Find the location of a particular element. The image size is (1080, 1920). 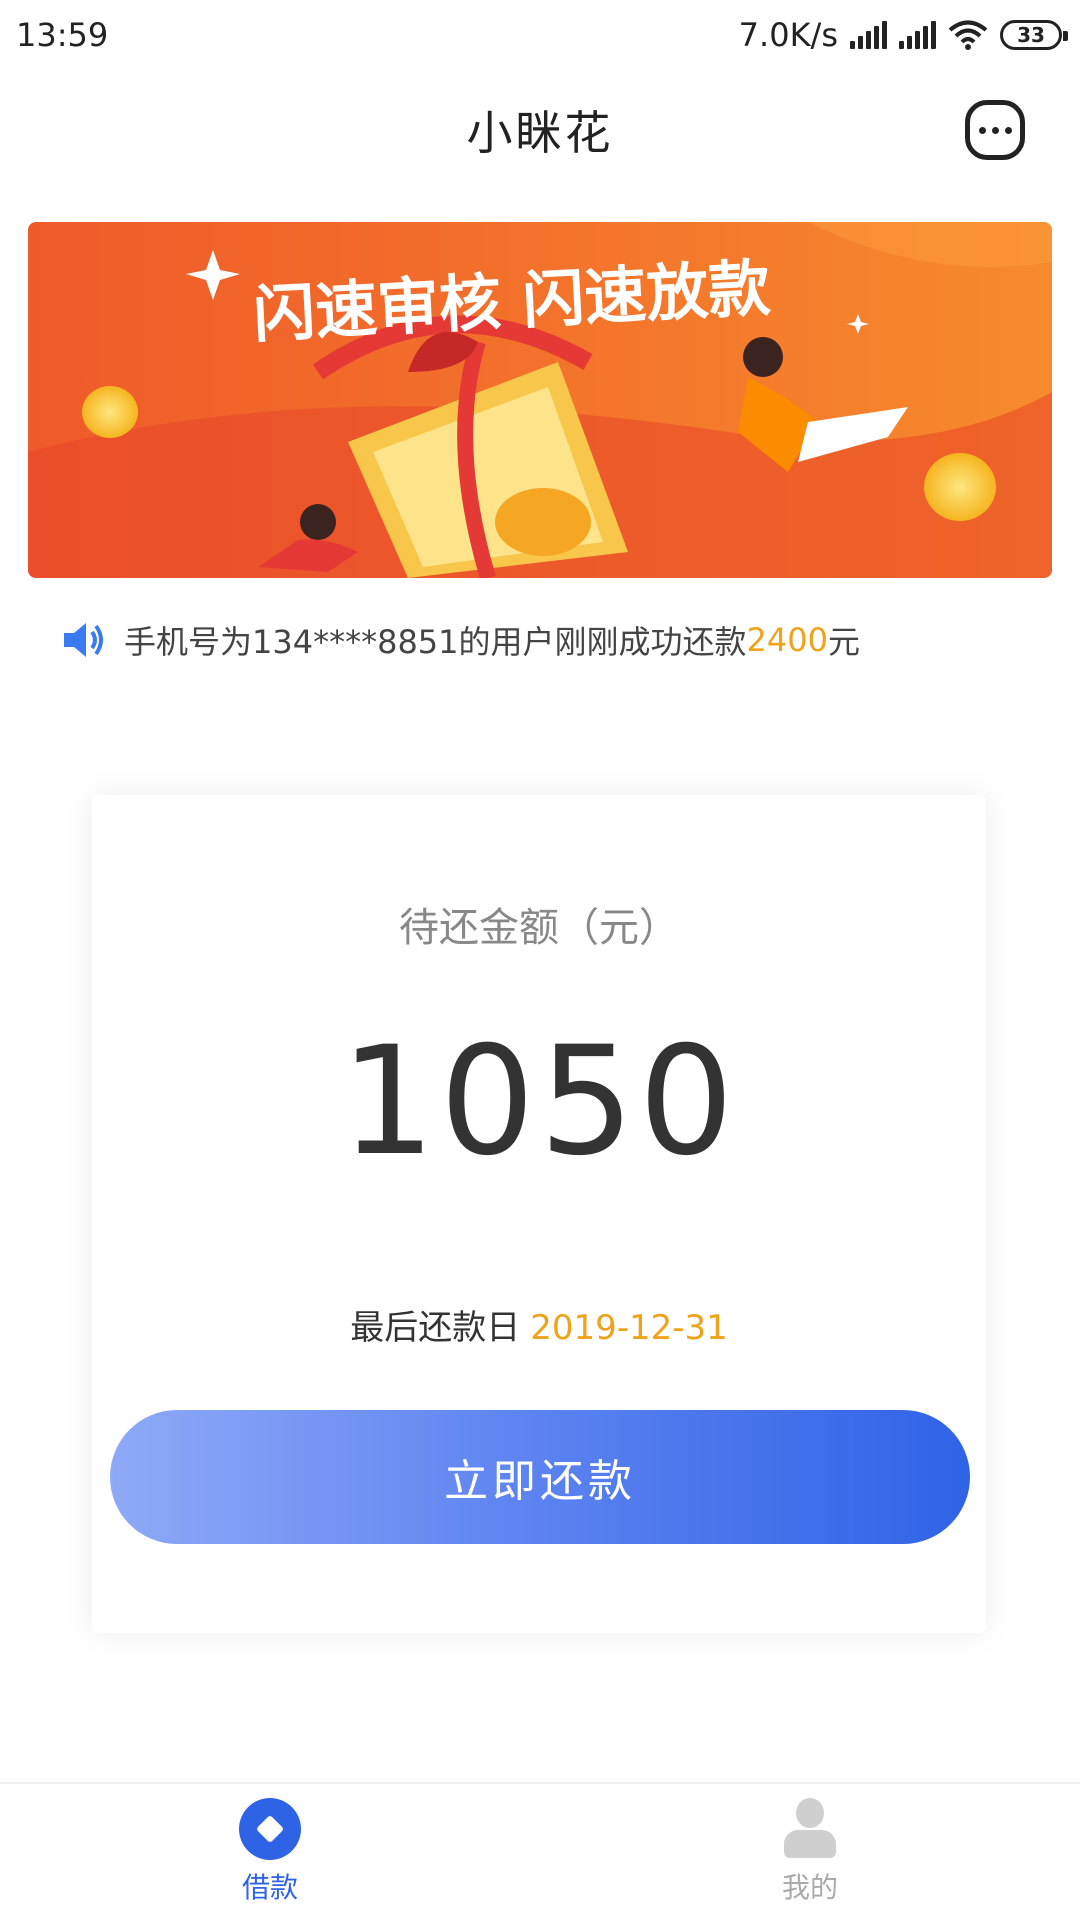

signal-icon is located at coordinates (868, 35).